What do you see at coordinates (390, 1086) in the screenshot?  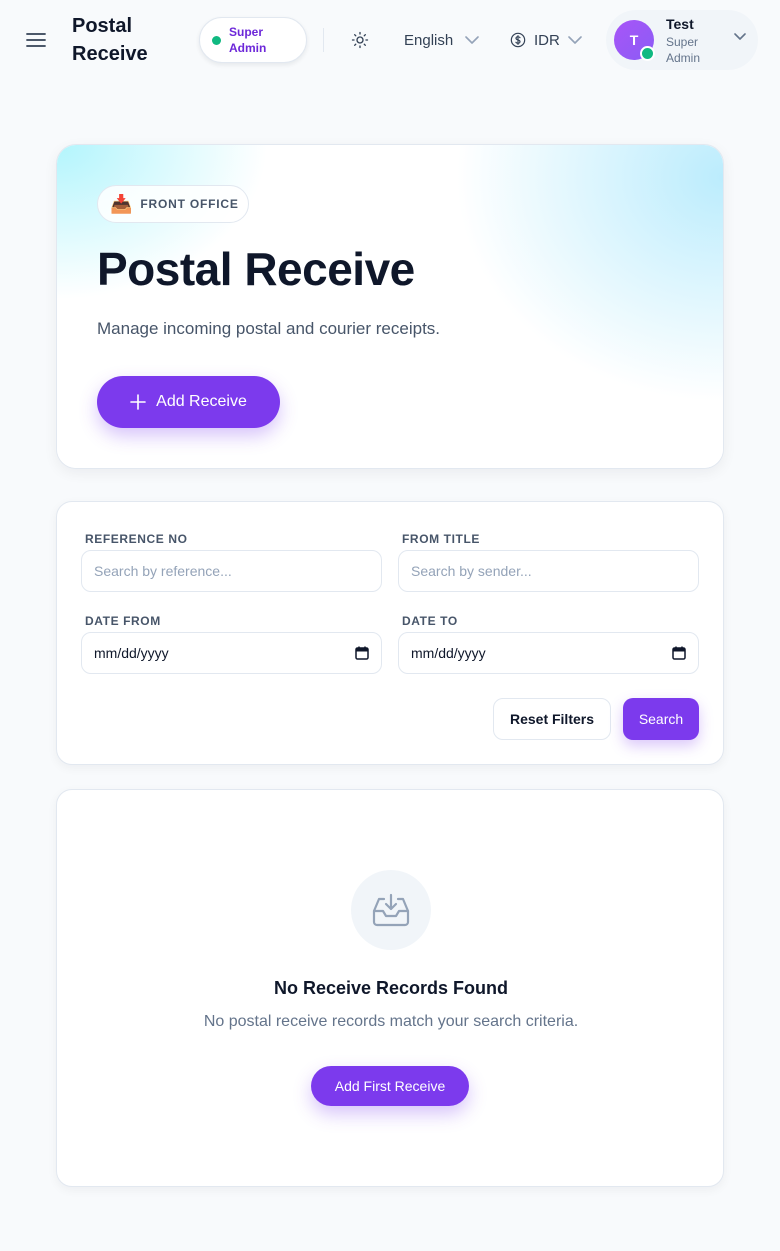 I see `add-first-receive-button: Add First Receive` at bounding box center [390, 1086].